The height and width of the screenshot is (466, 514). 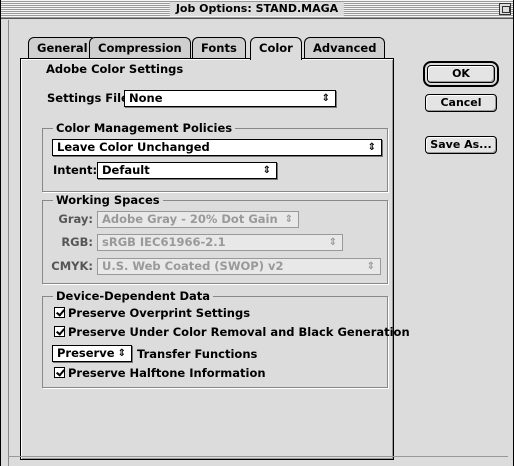 I want to click on cmyk-label: CMYK:, so click(x=72, y=266).